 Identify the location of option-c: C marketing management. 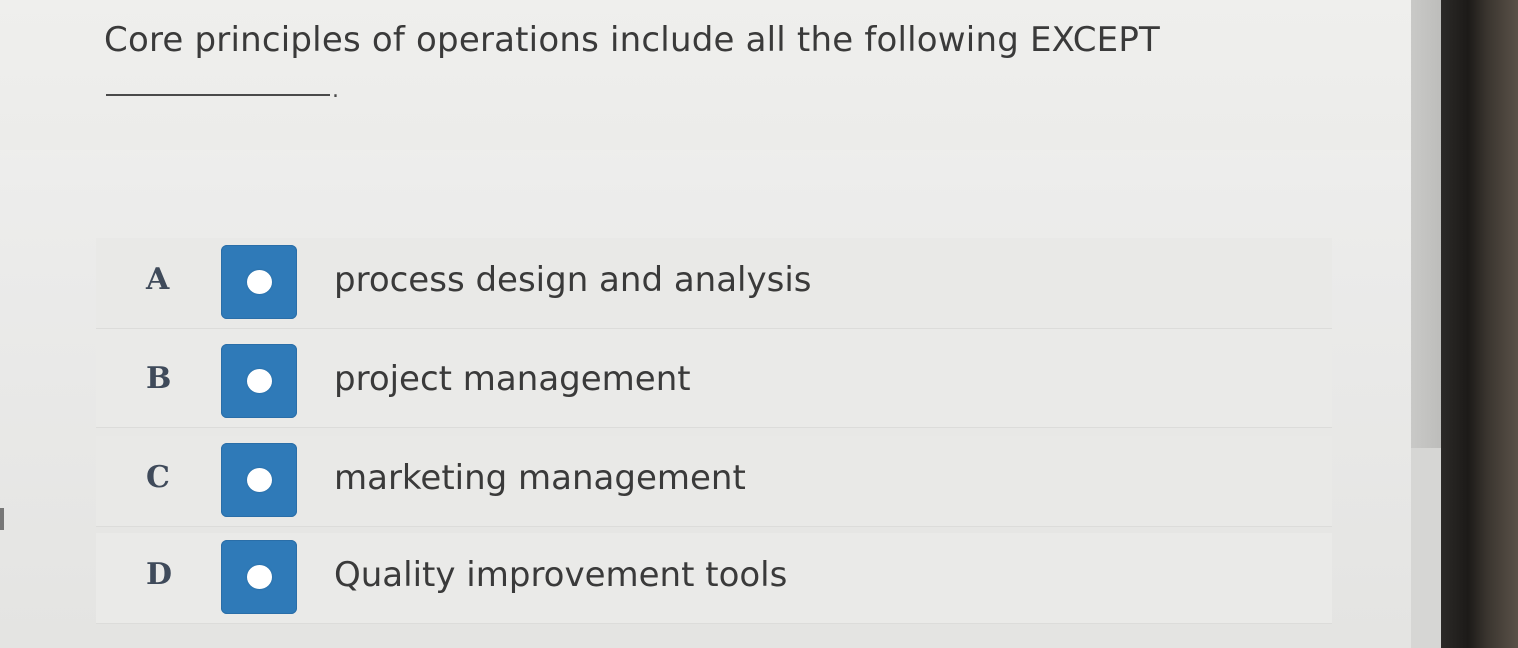
(714, 481).